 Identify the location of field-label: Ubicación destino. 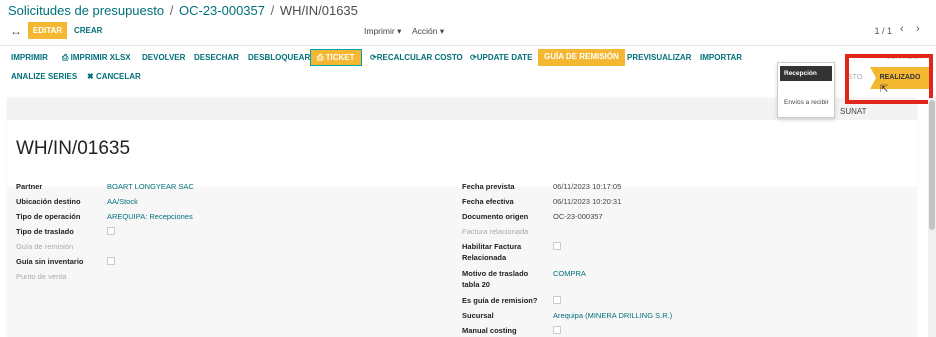
(48, 201).